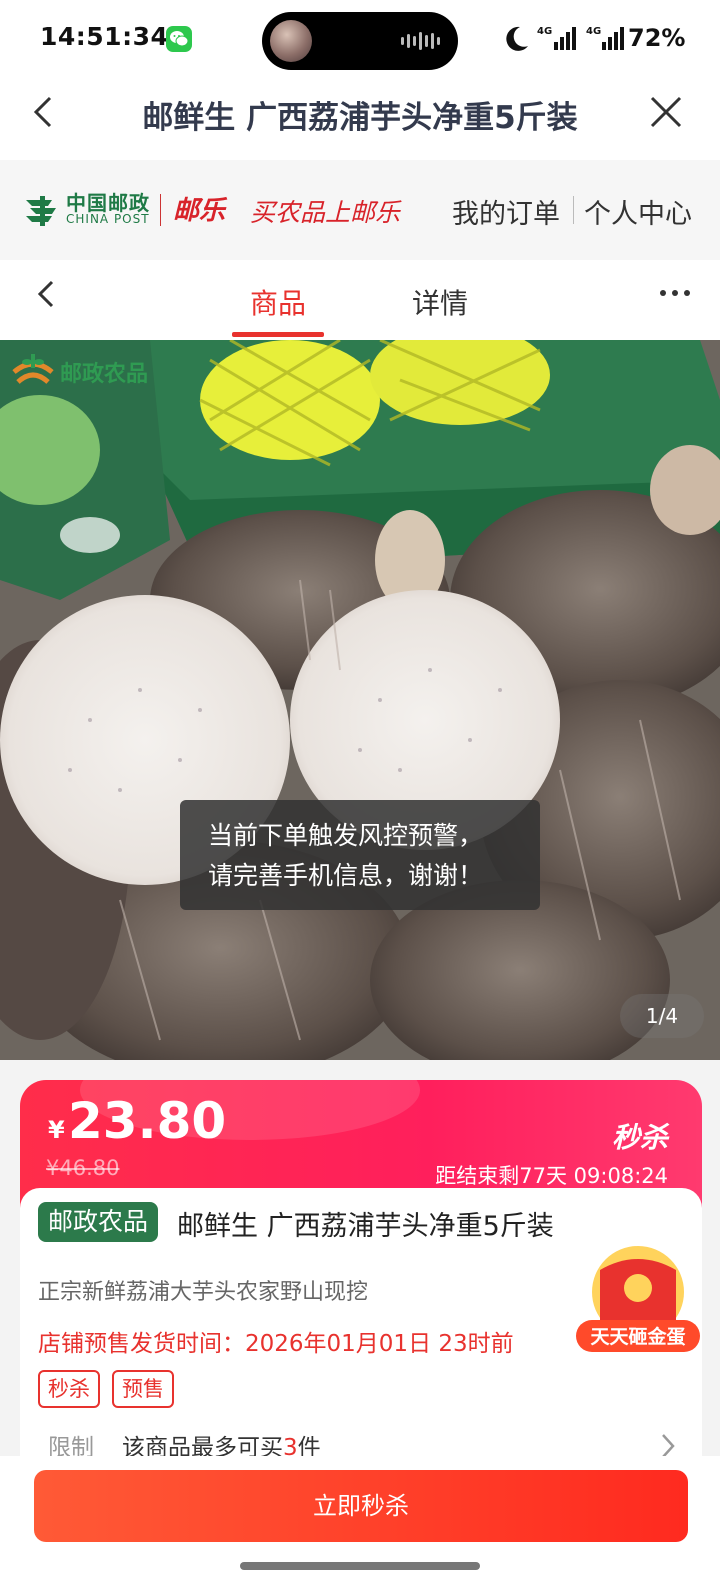 This screenshot has height=1584, width=720. I want to click on shipping-time: 店铺预售发货时间：2026年01月01日 23时前, so click(276, 1344).